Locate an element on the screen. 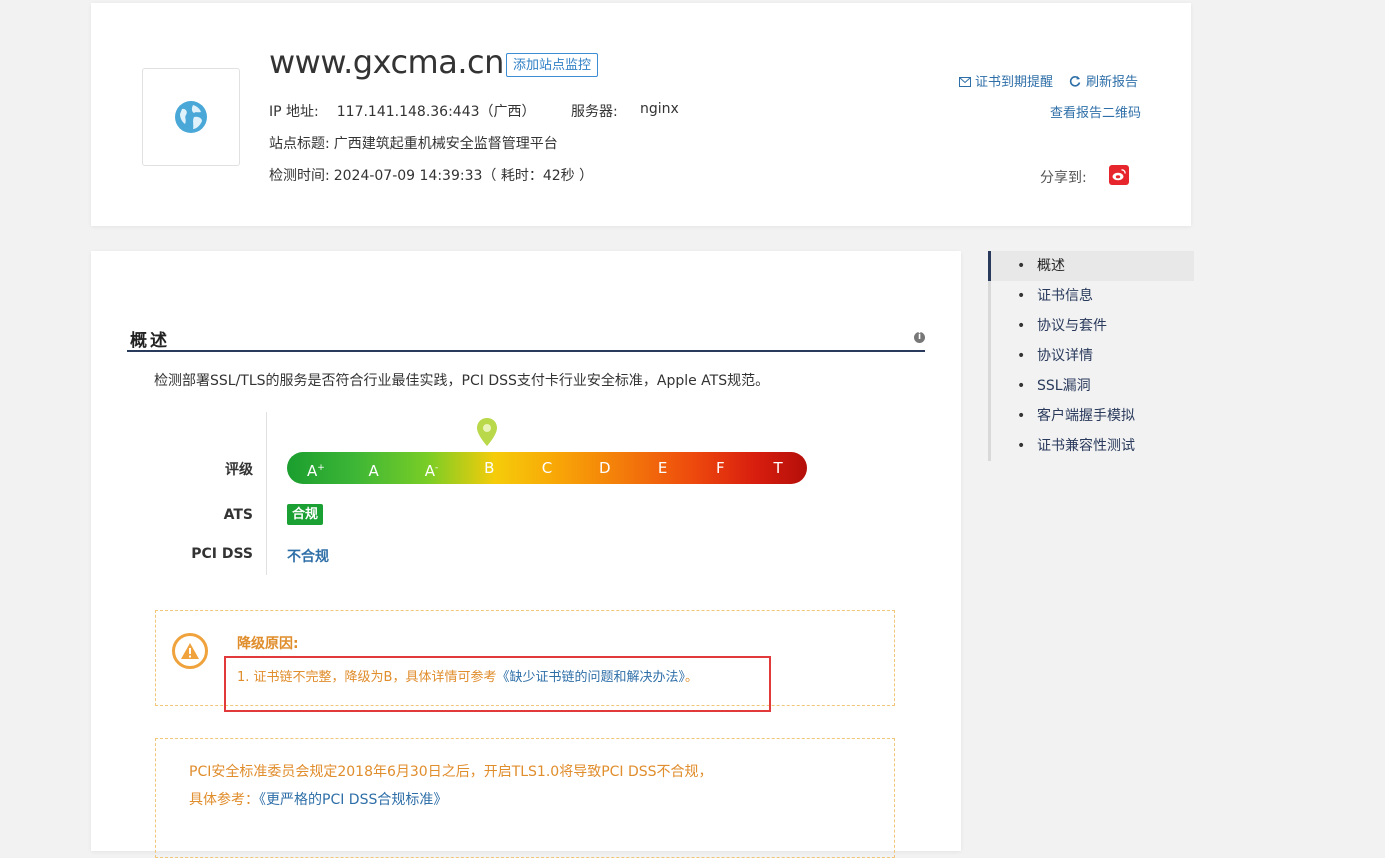  ip-row: IP 地址: 117.141.148.36:443（广西） is located at coordinates (402, 111).